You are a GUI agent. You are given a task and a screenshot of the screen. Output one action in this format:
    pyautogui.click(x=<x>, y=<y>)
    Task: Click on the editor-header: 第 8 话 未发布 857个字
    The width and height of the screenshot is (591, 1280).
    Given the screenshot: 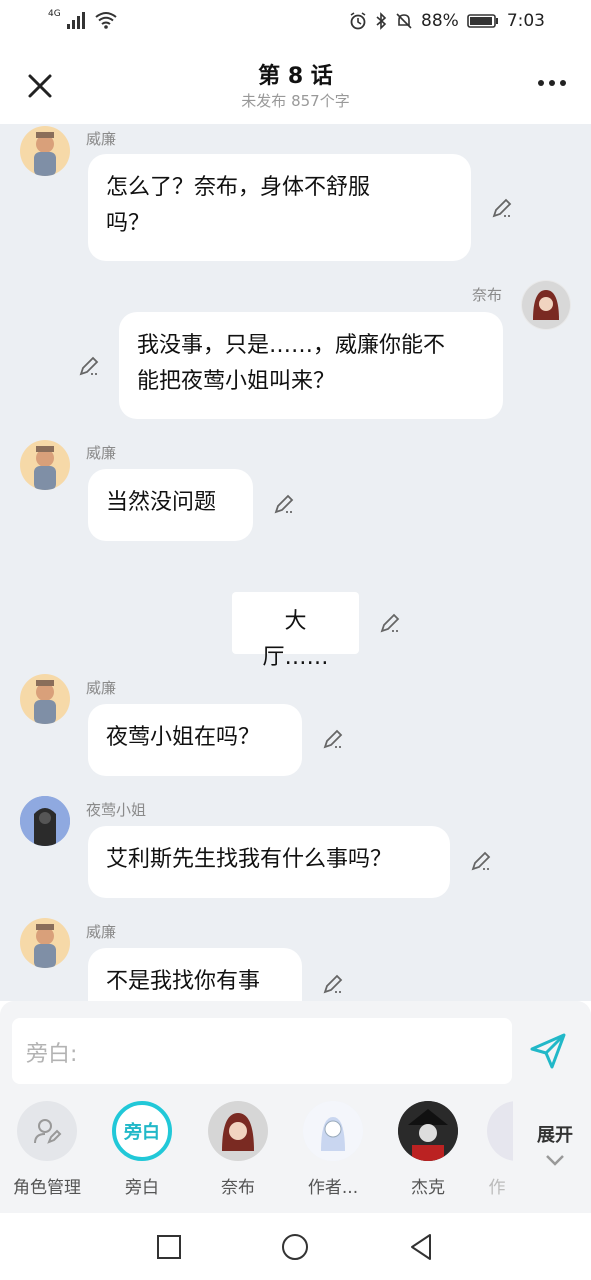 What is the action you would take?
    pyautogui.click(x=295, y=84)
    